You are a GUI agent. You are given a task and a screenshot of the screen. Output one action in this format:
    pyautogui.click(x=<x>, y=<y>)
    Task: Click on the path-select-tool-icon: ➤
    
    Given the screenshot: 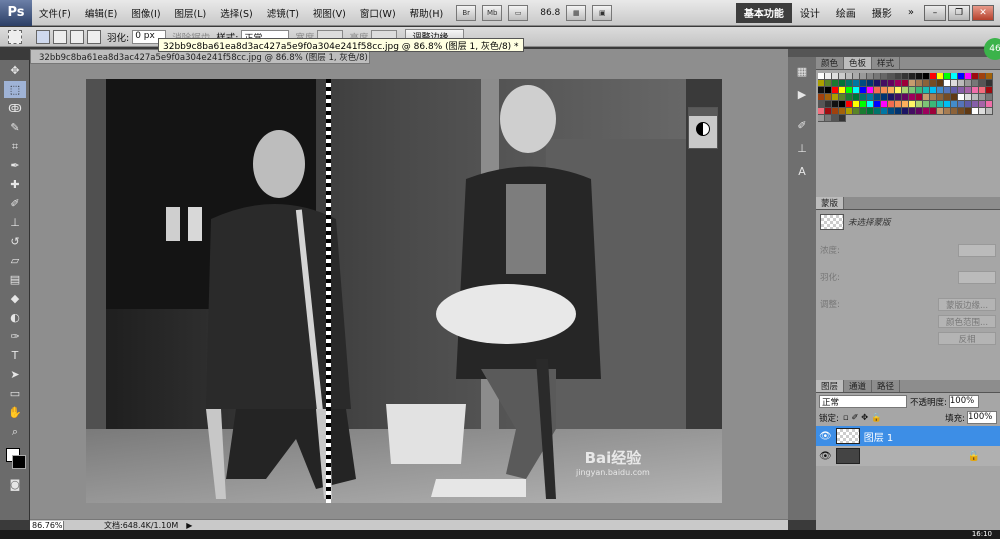 What is the action you would take?
    pyautogui.click(x=15, y=374)
    